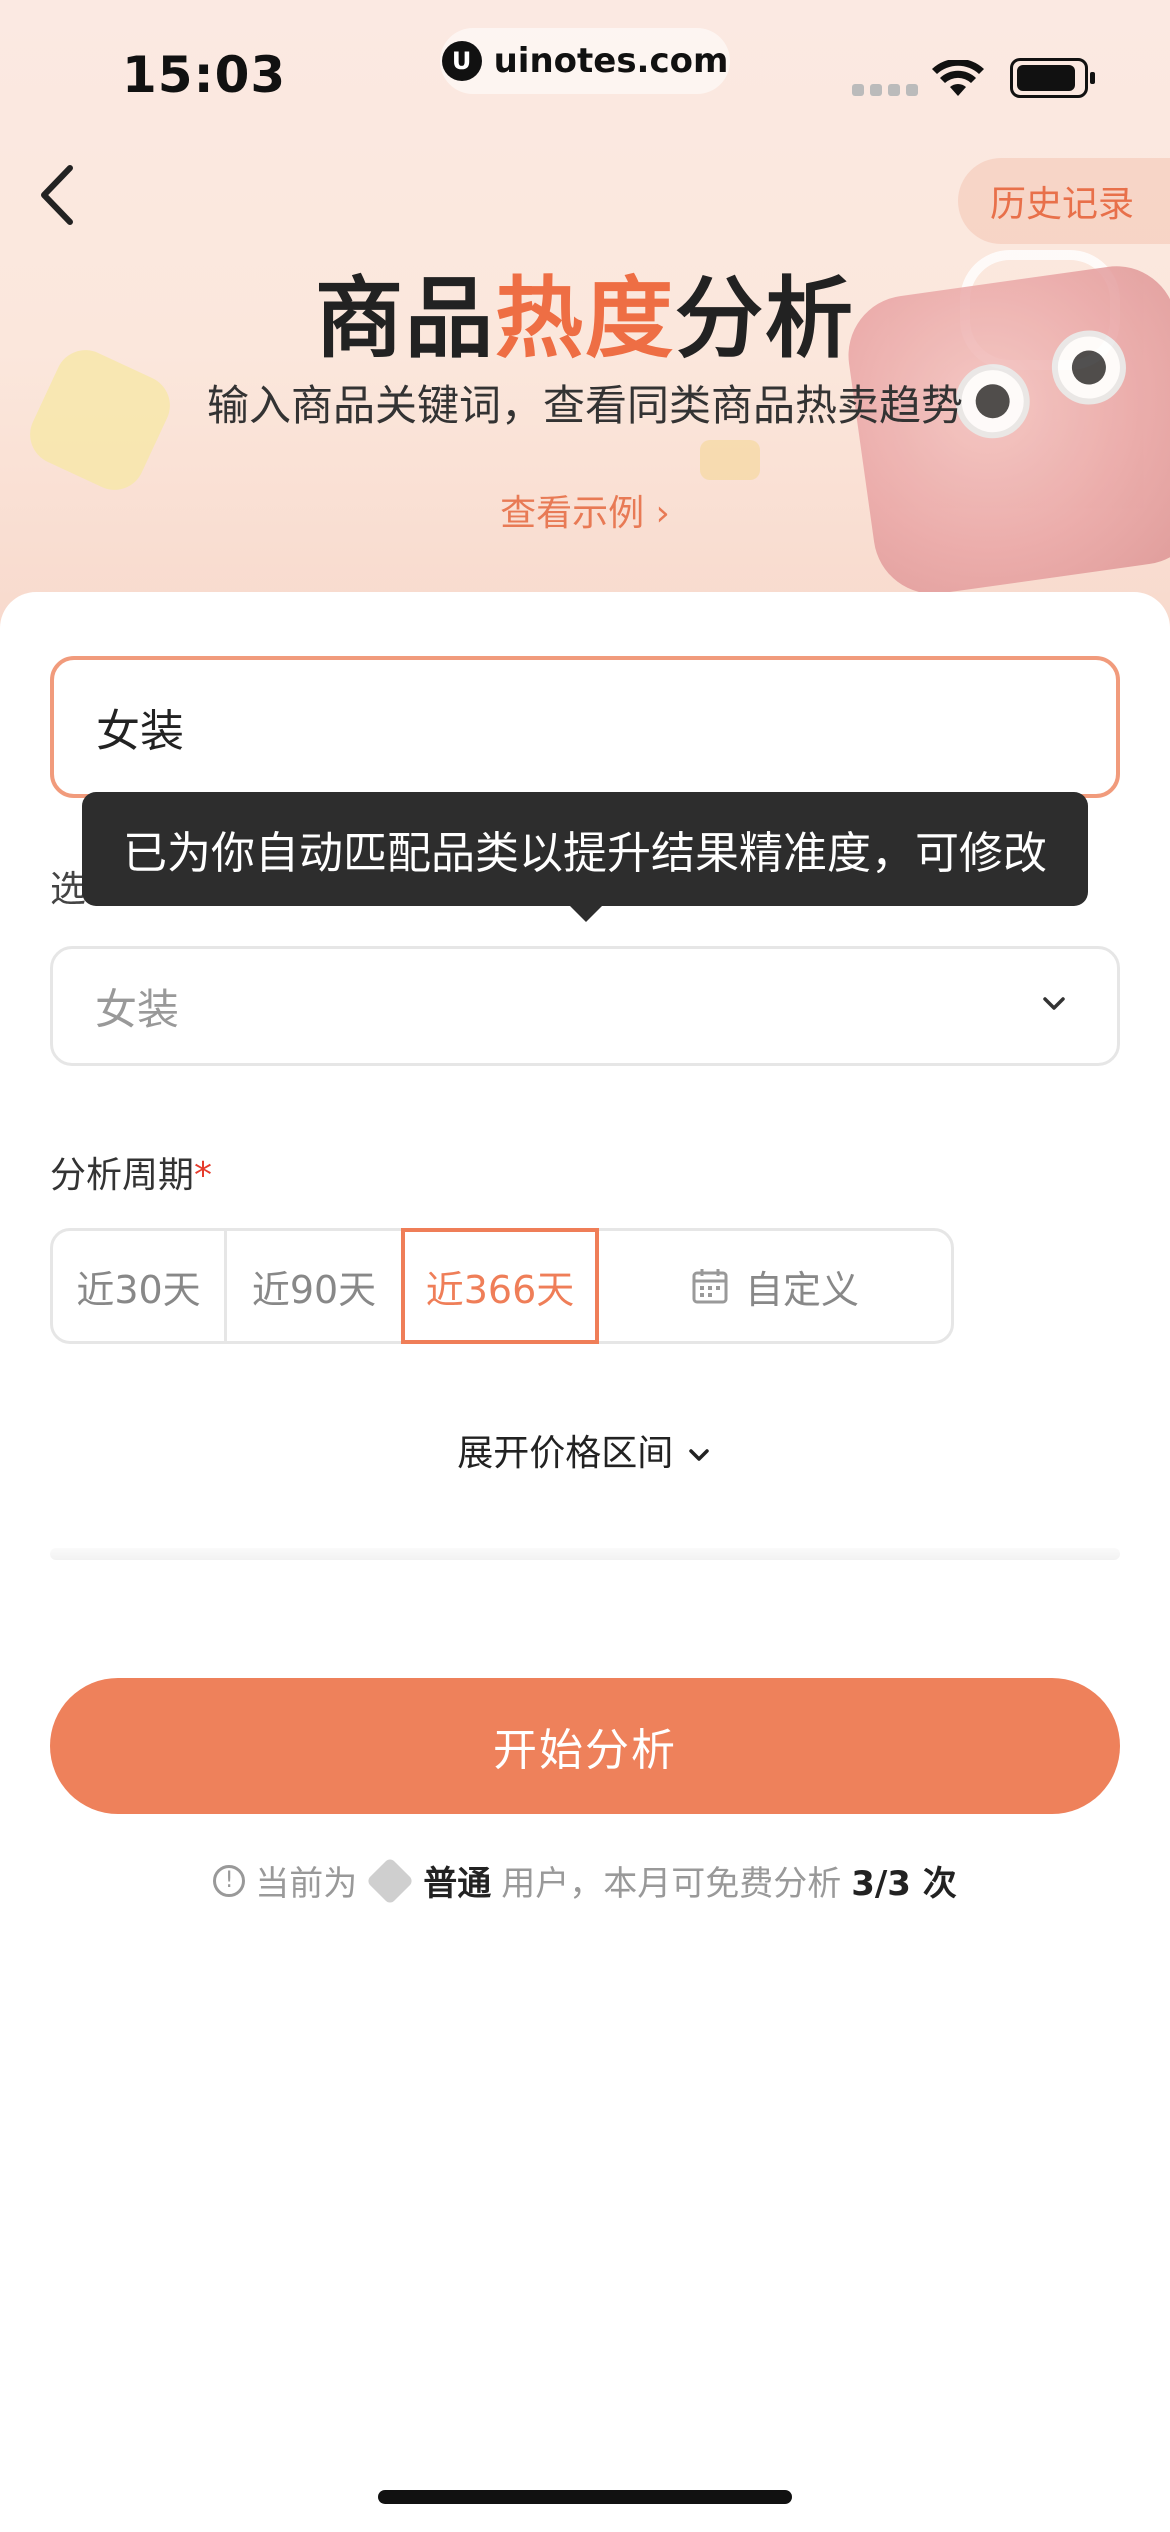  I want to click on auto-match-tooltip: 已为你自动匹配品类以提升结果精准度，可修改, so click(585, 849).